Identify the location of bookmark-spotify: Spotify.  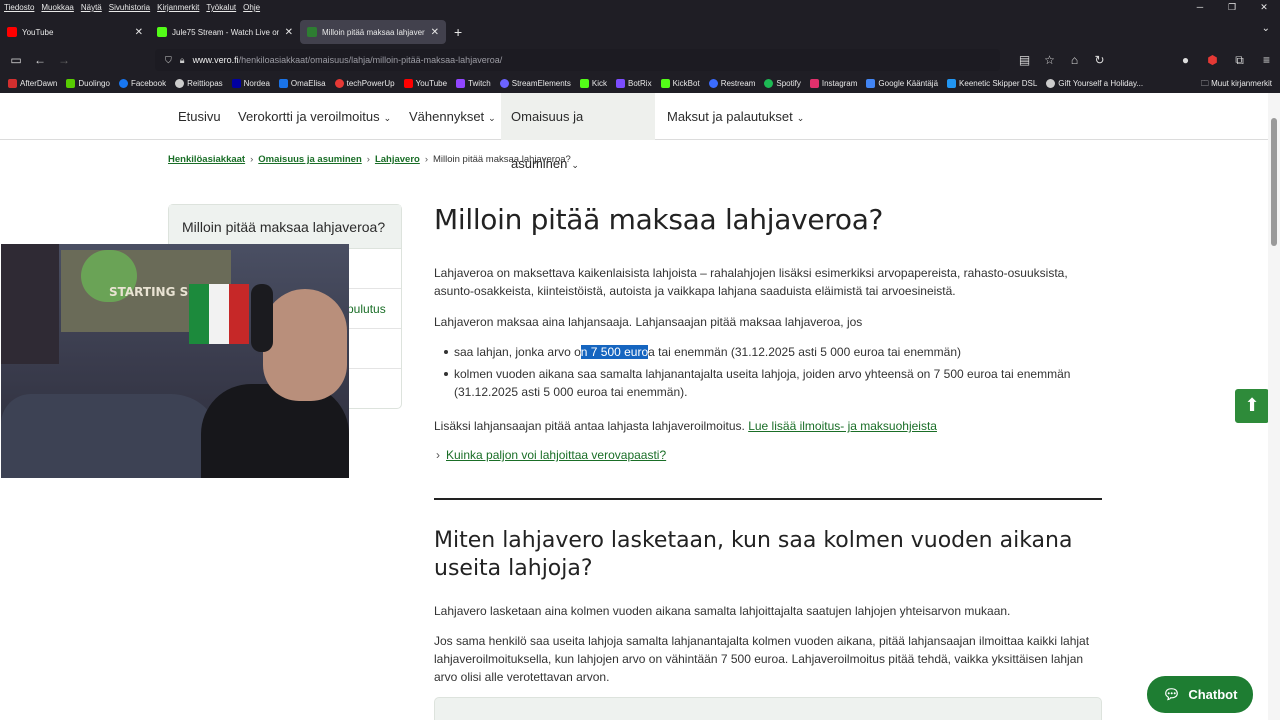
(782, 83).